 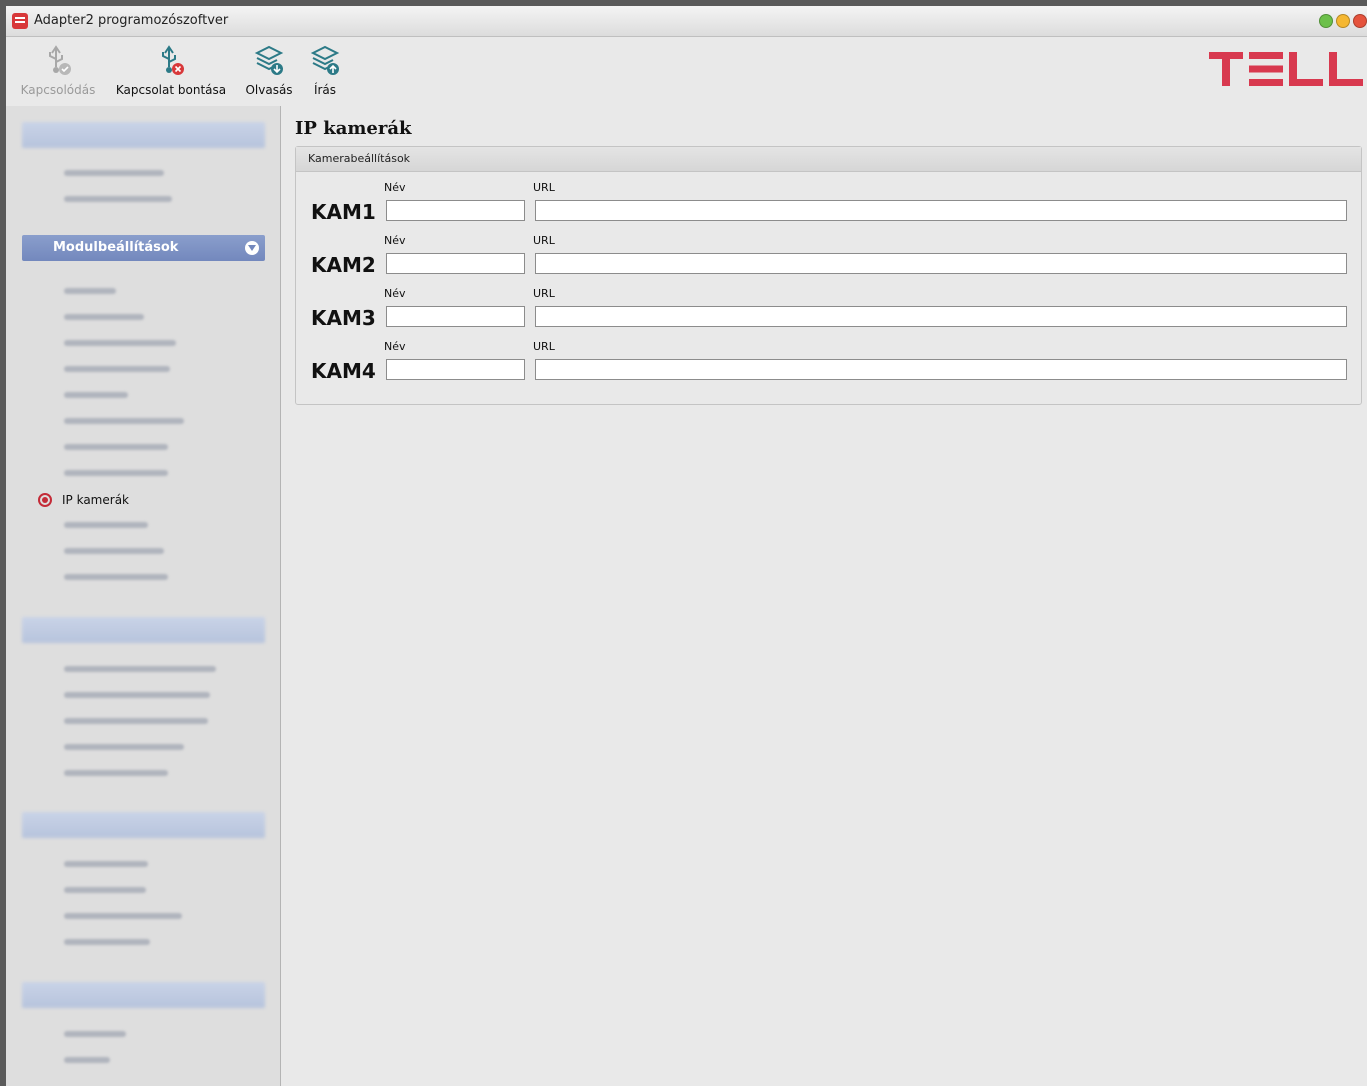 I want to click on camera-row-kam1: Név URL KAM1, so click(x=828, y=207).